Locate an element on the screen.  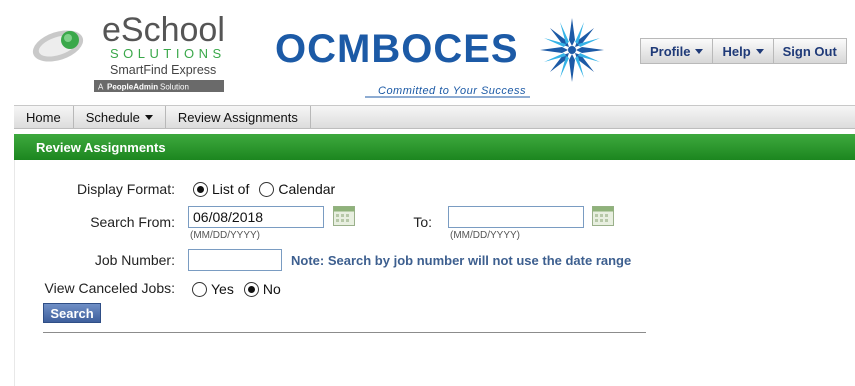
sign-out-label: Sign Out is located at coordinates (809, 51).